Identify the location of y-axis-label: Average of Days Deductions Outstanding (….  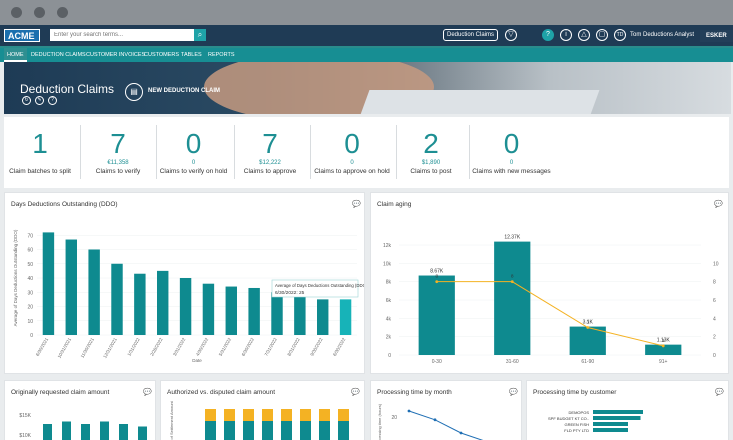
(15, 277).